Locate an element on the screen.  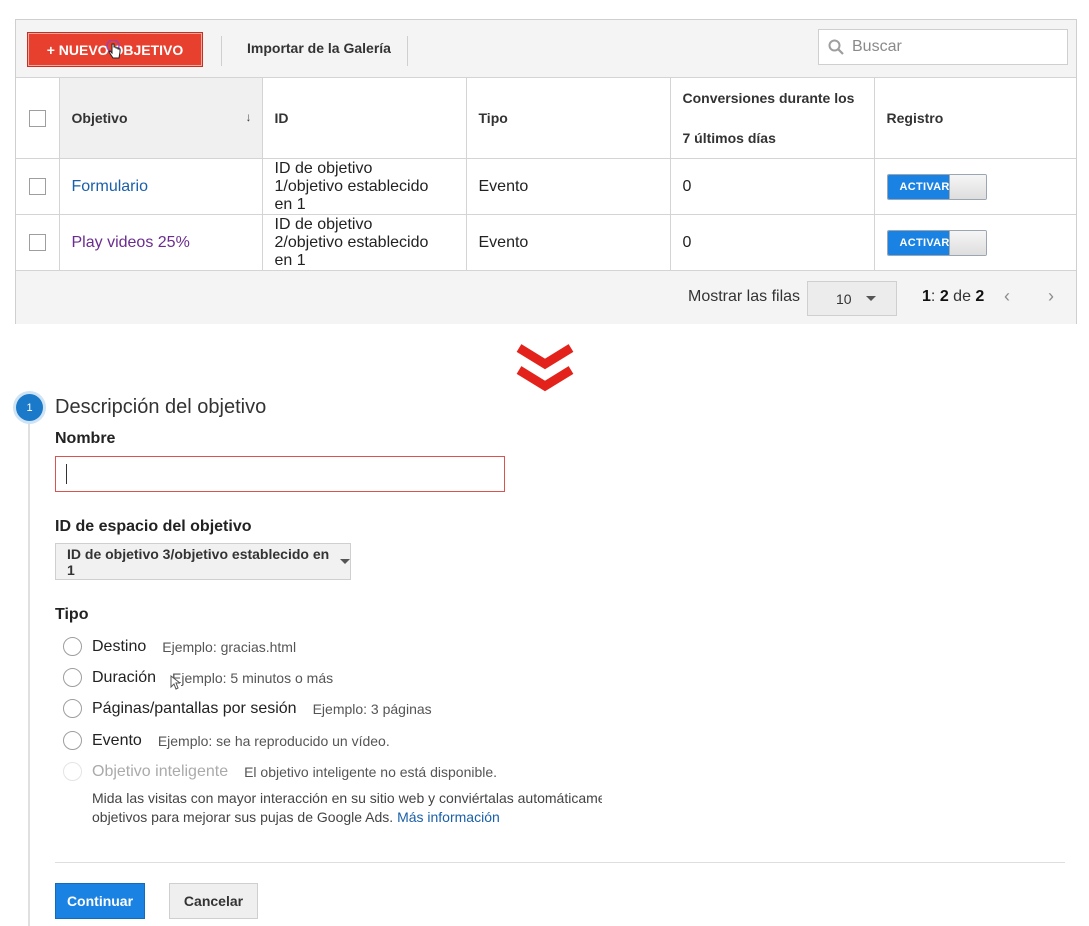
pagination-info: 1: 2 de 2 is located at coordinates (953, 297).